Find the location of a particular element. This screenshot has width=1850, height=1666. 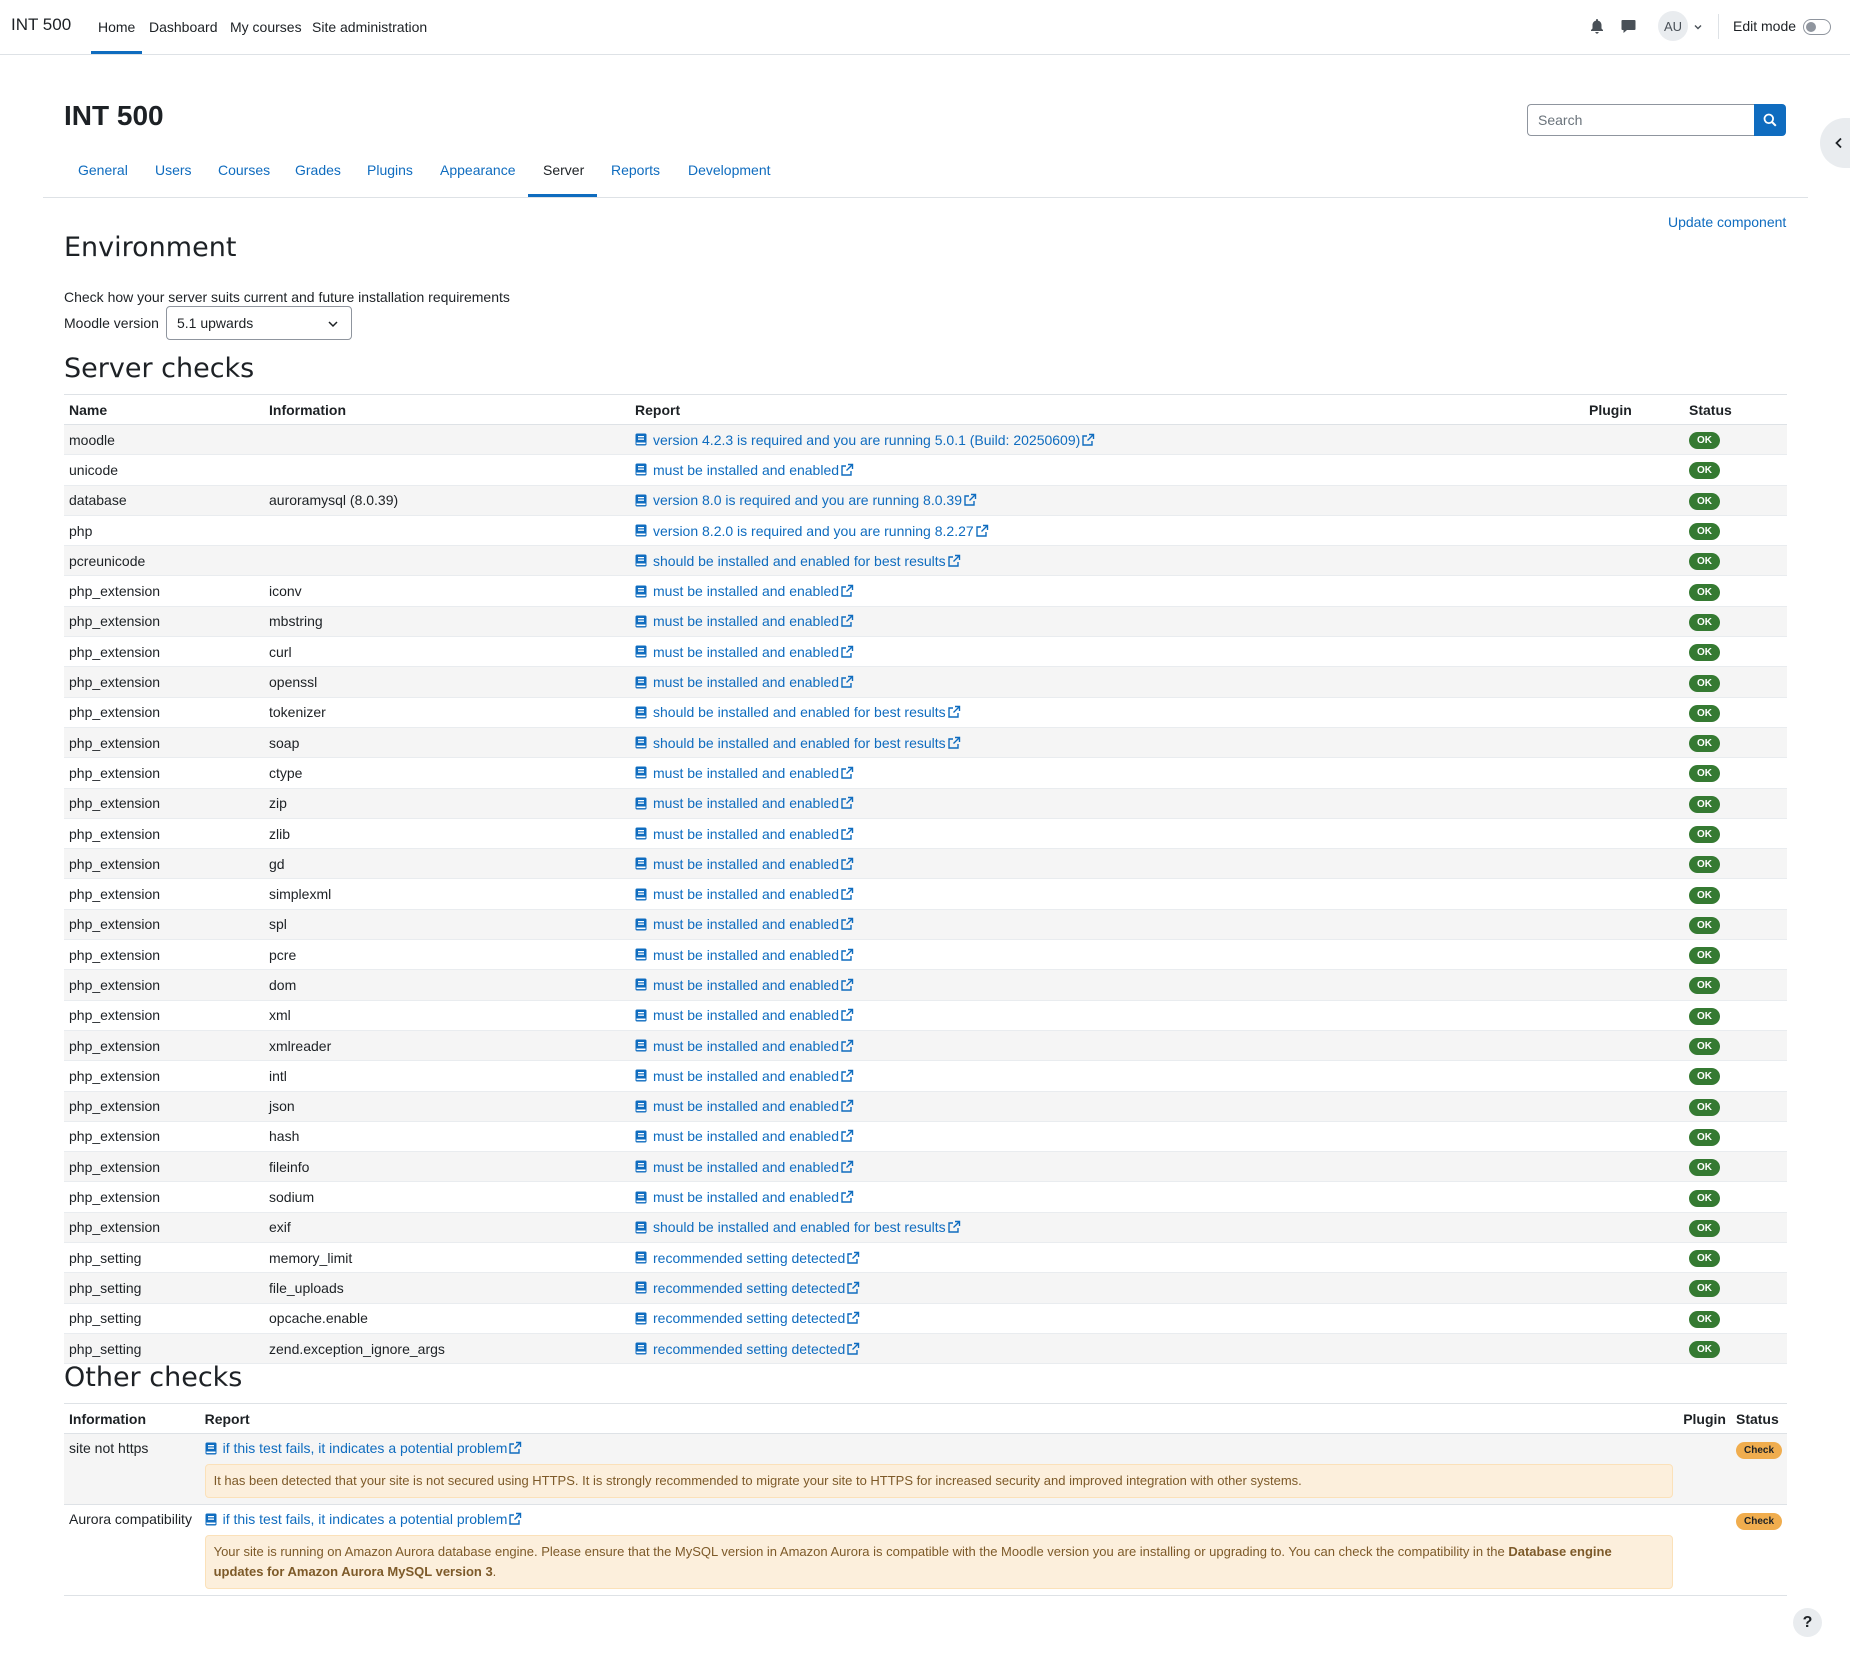

moodle-version-select: 5.1 upwards is located at coordinates (259, 323).